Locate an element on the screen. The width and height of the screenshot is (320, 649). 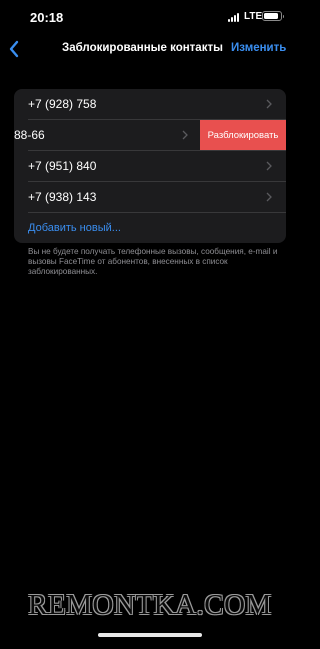
contact-number: +7 (928) 758 is located at coordinates (62, 104).